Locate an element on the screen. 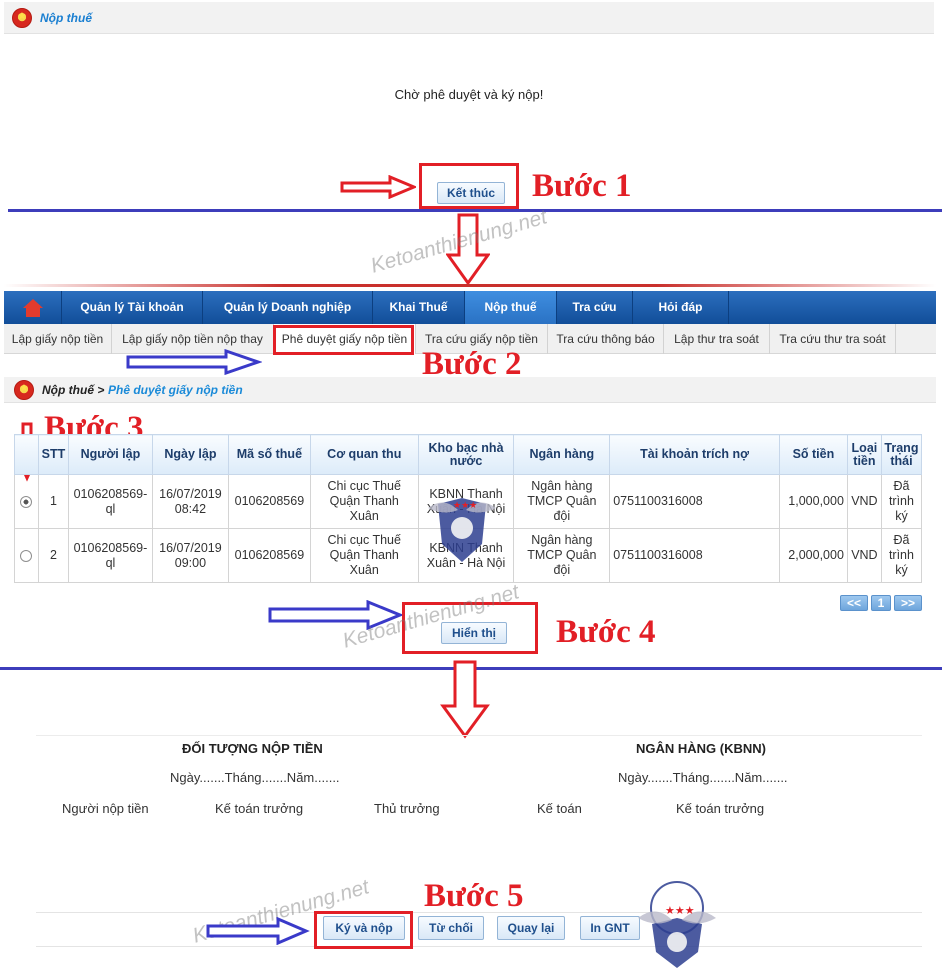 The image size is (942, 975). subnav-create-payment: Lập giấy nộp tiền is located at coordinates (58, 339).